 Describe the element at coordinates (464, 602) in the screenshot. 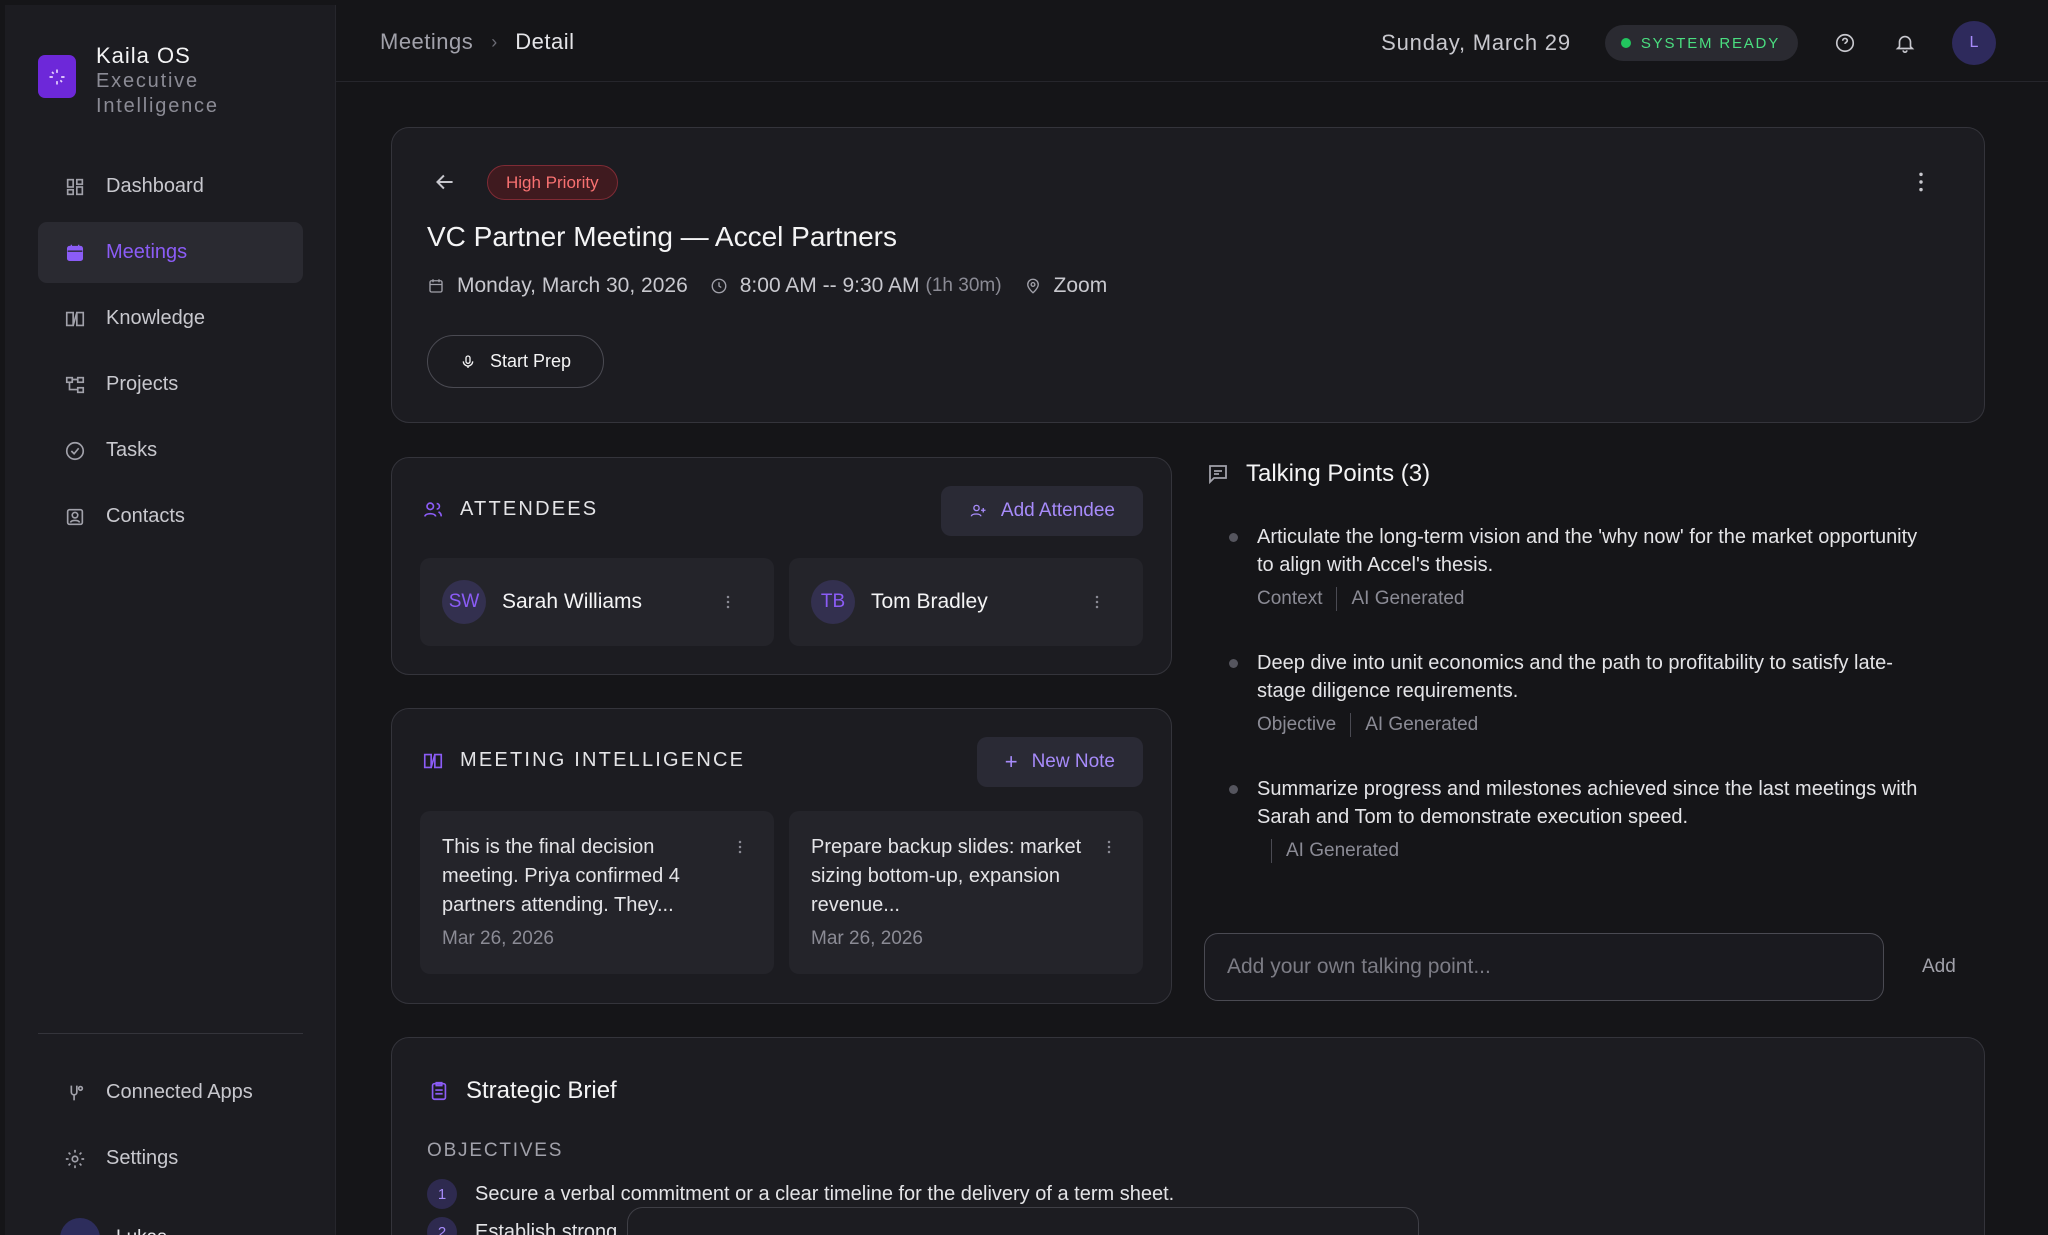

I see `avatar: SW` at that location.